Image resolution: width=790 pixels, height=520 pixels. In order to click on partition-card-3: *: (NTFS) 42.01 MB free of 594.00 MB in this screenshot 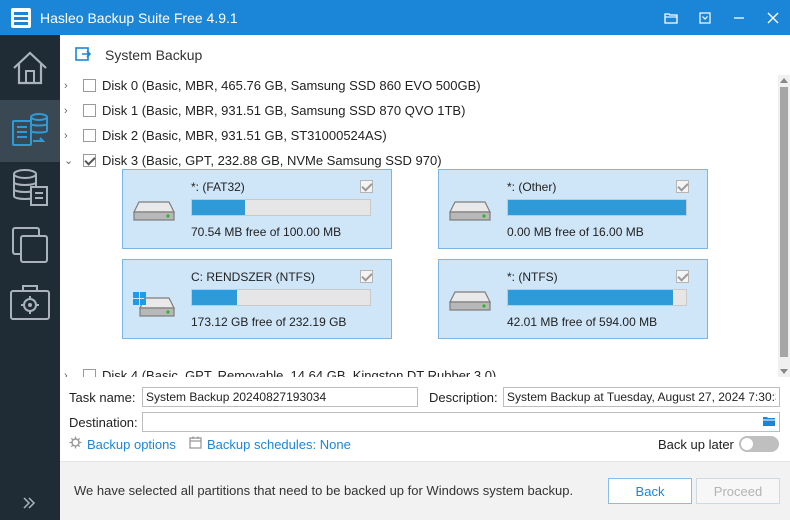, I will do `click(573, 299)`.